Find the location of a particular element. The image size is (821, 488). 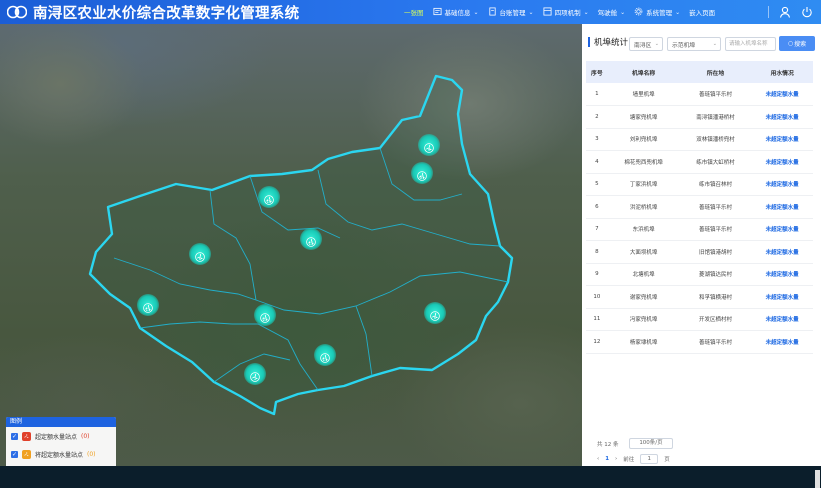

table-cell: 丁家浜机埠 is located at coordinates (643, 184).